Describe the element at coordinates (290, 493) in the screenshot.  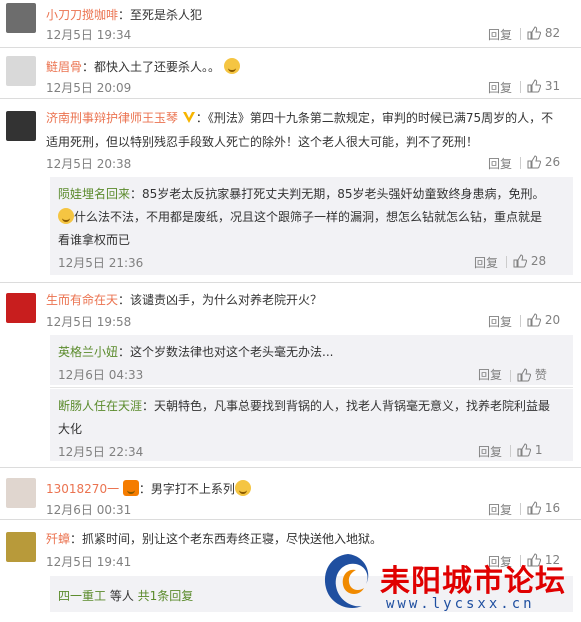
I see `comment-5: 13018270一 ：男字打不上系列 12月6日 00:31 回复 16` at that location.